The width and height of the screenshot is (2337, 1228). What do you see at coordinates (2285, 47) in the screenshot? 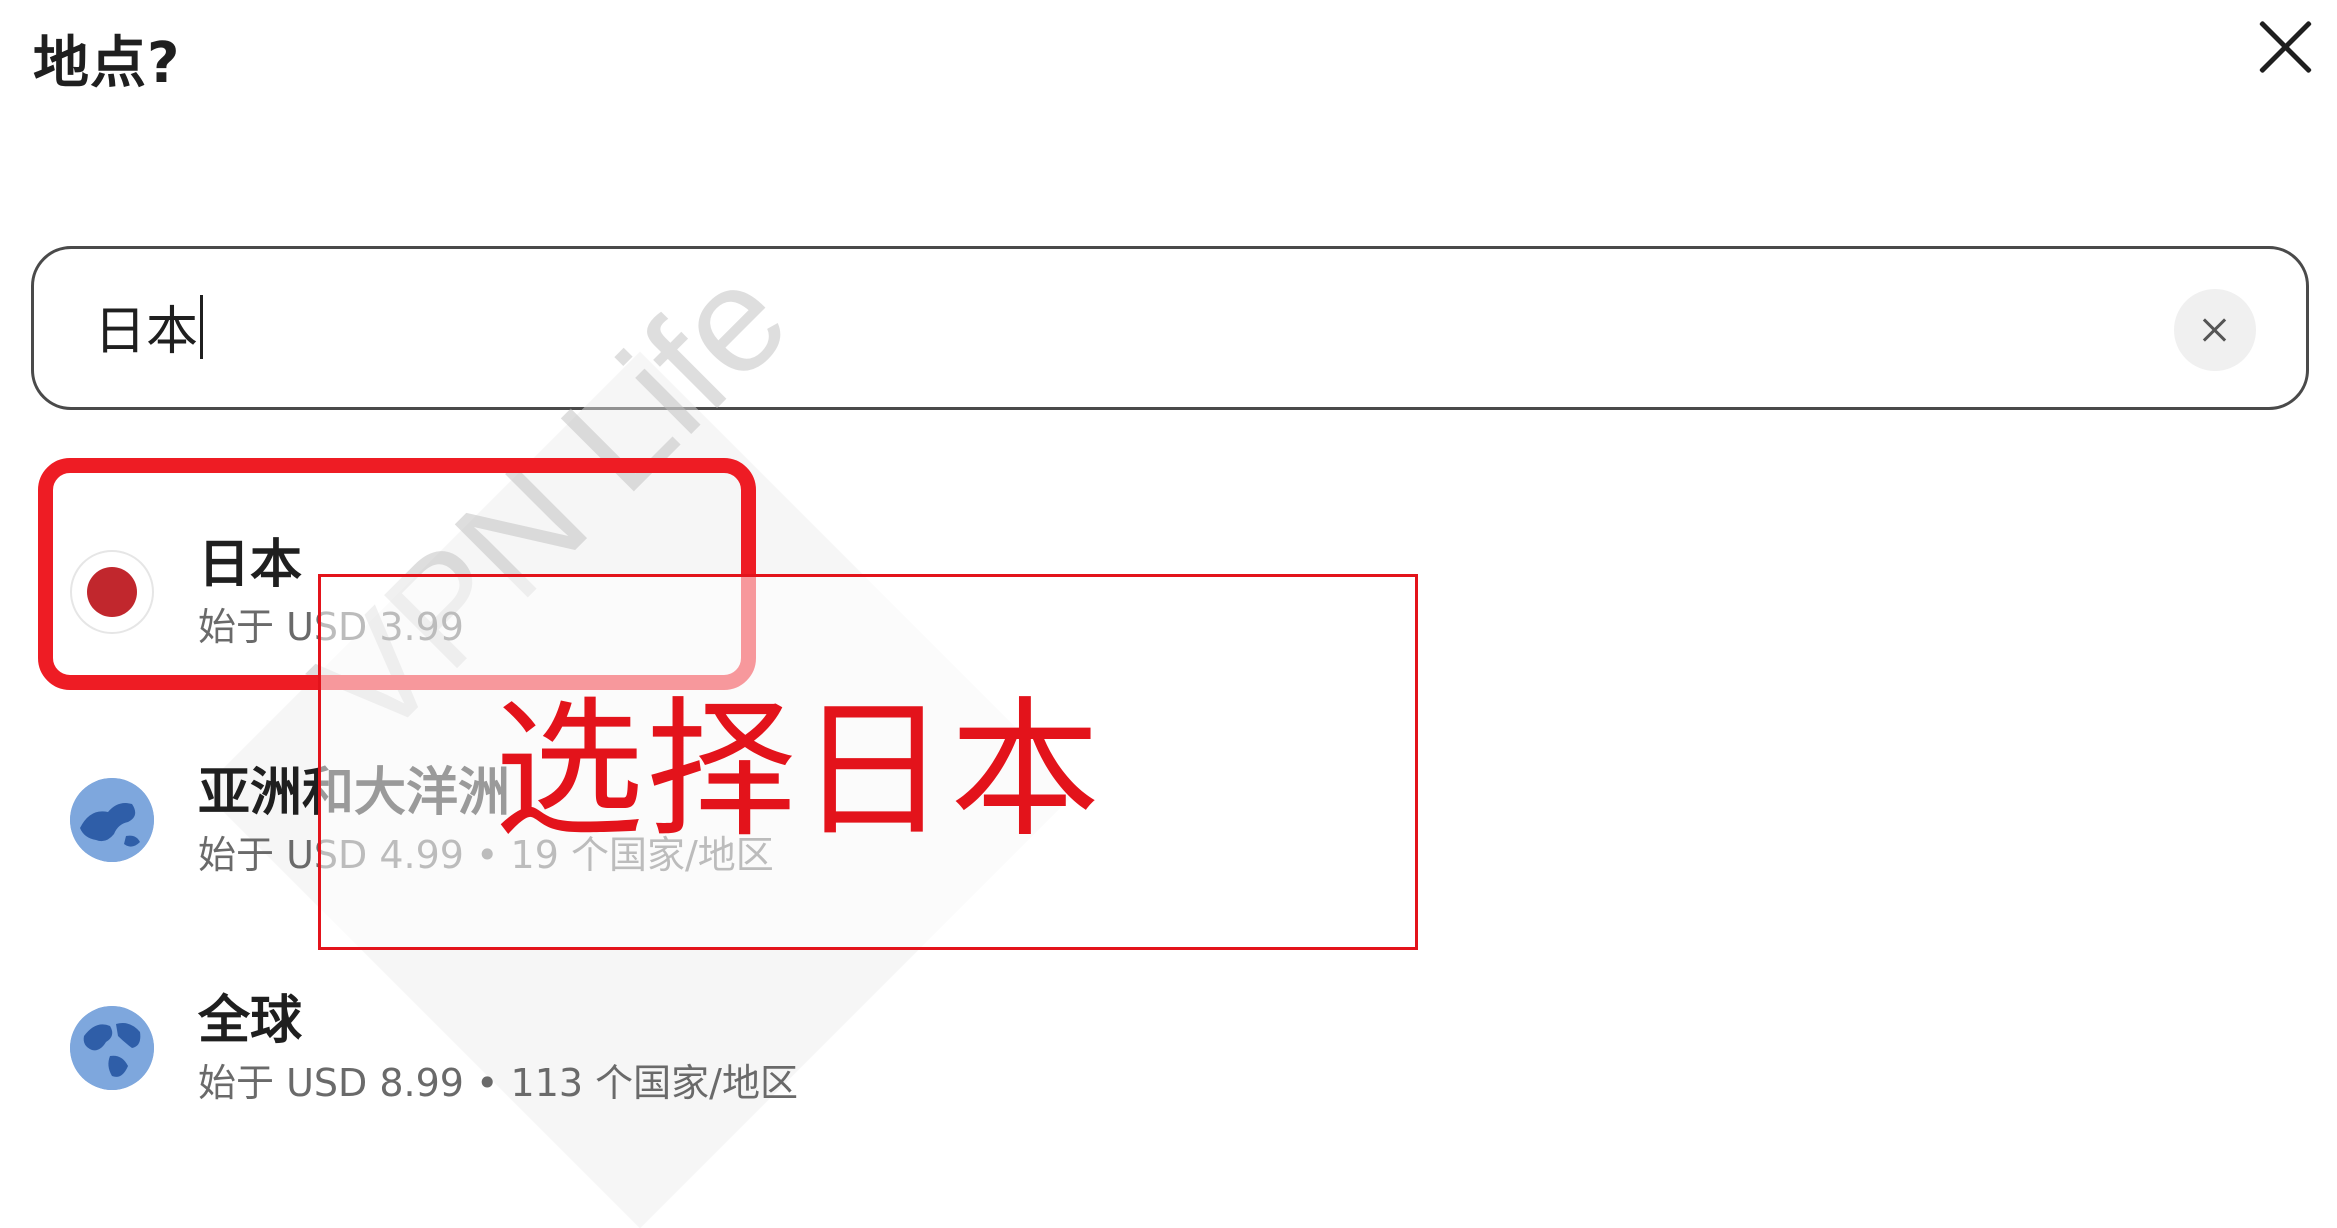
I see `close-icon` at bounding box center [2285, 47].